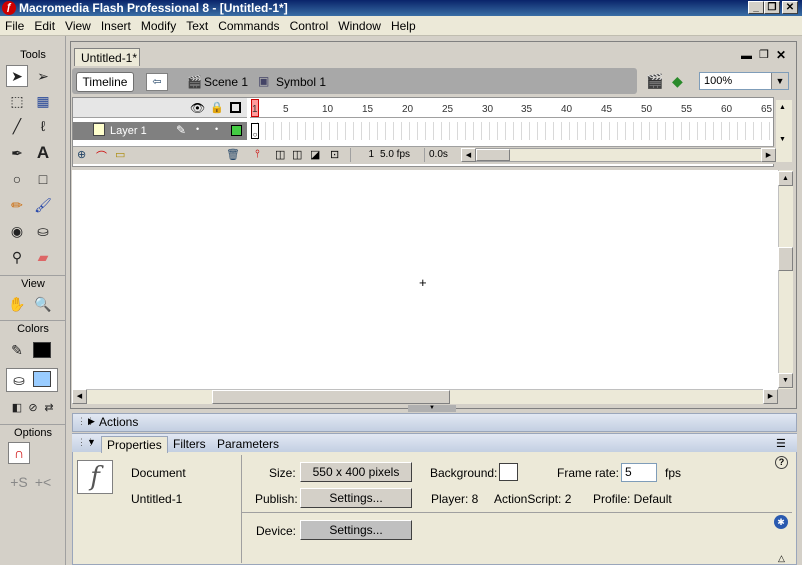 Image resolution: width=802 pixels, height=565 pixels. What do you see at coordinates (331, 397) in the screenshot?
I see `stage-hscroll-thumb` at bounding box center [331, 397].